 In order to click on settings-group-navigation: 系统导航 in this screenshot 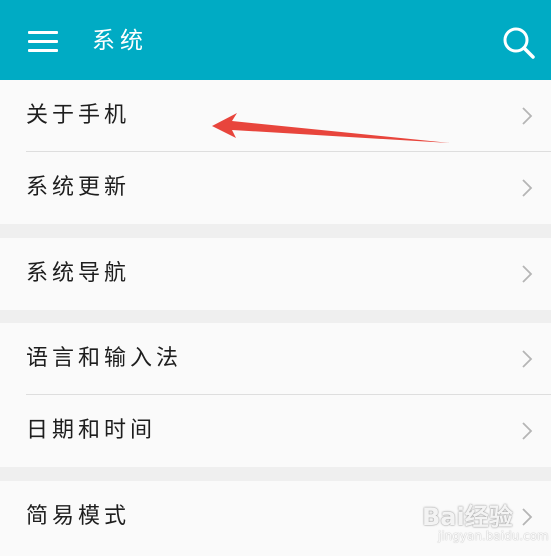, I will do `click(275, 274)`.